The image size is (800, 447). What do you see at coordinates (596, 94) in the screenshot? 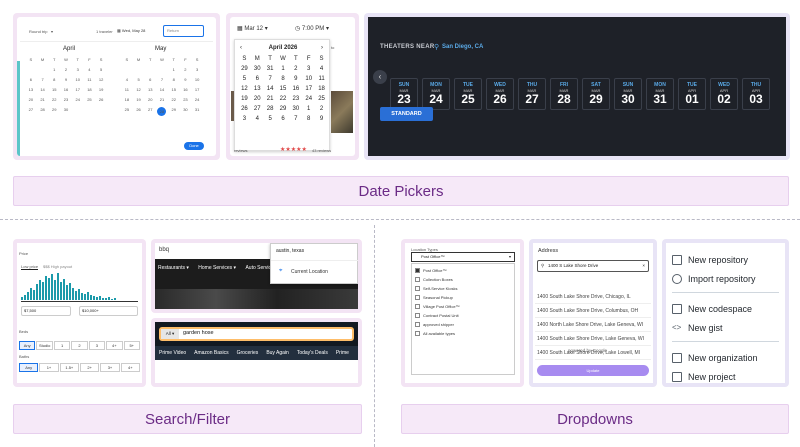
I see `date-tile: SAT MAR 29` at bounding box center [596, 94].